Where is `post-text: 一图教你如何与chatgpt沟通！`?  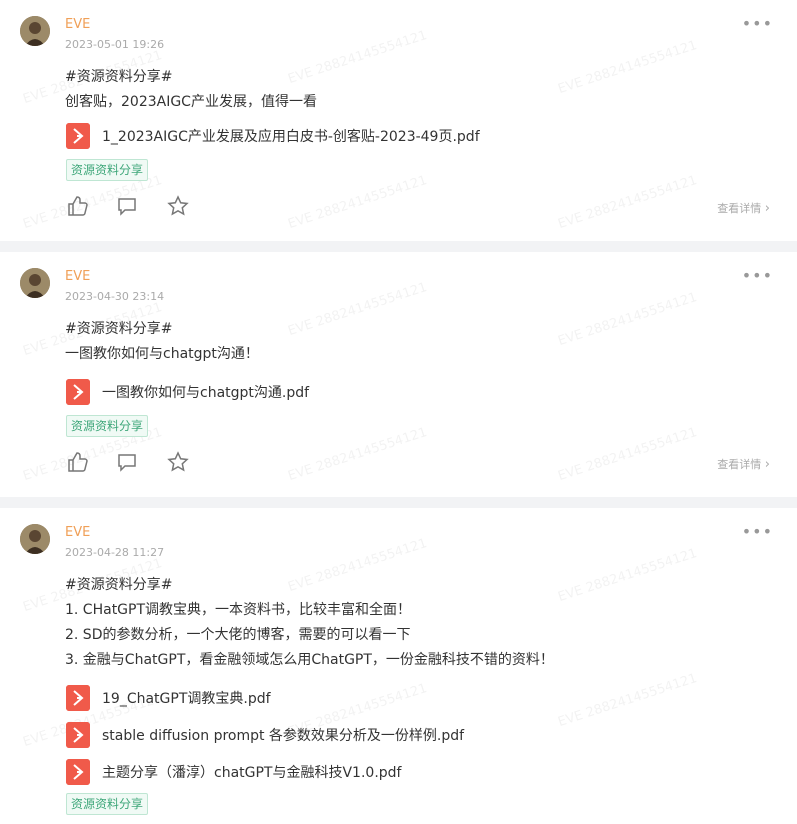 post-text: 一图教你如何与chatgpt沟通！ is located at coordinates (162, 354).